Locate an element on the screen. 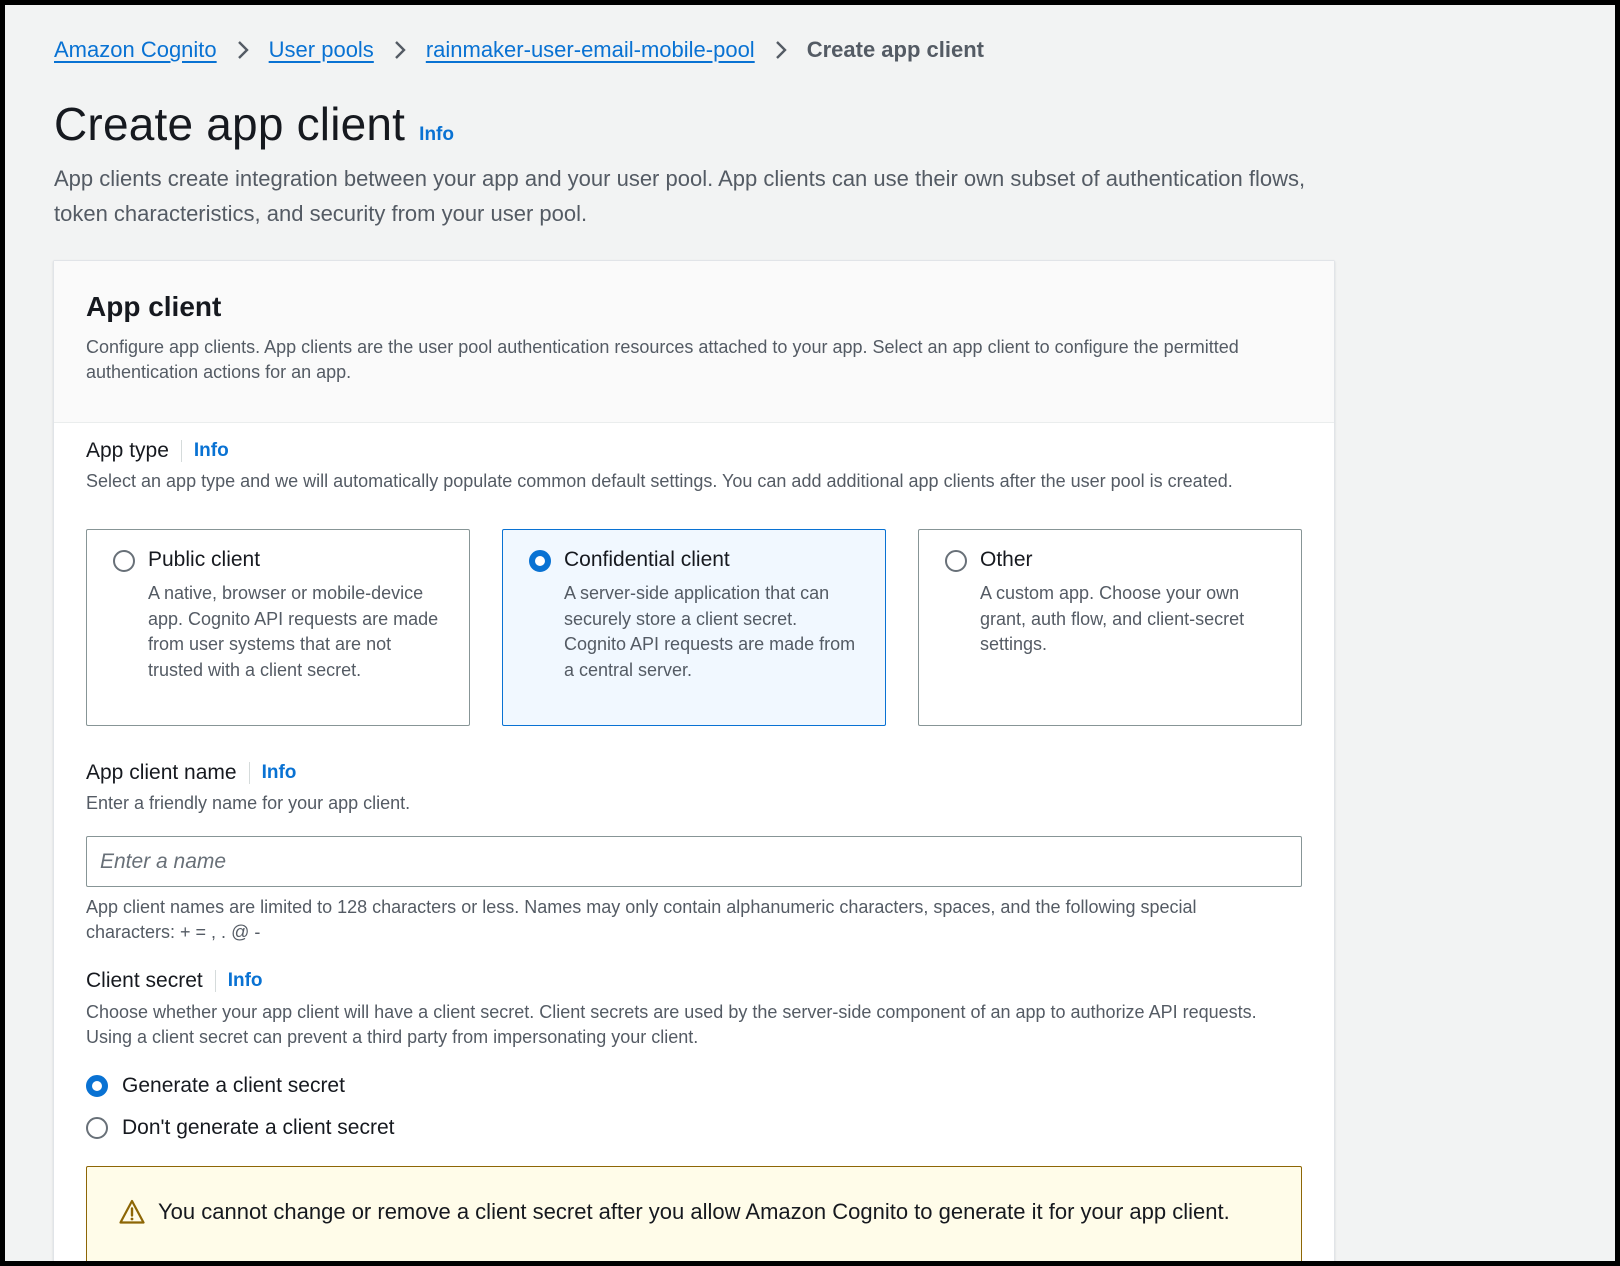 The image size is (1620, 1266). dont-generate-secret-label: Don't generate a client secret is located at coordinates (258, 1127).